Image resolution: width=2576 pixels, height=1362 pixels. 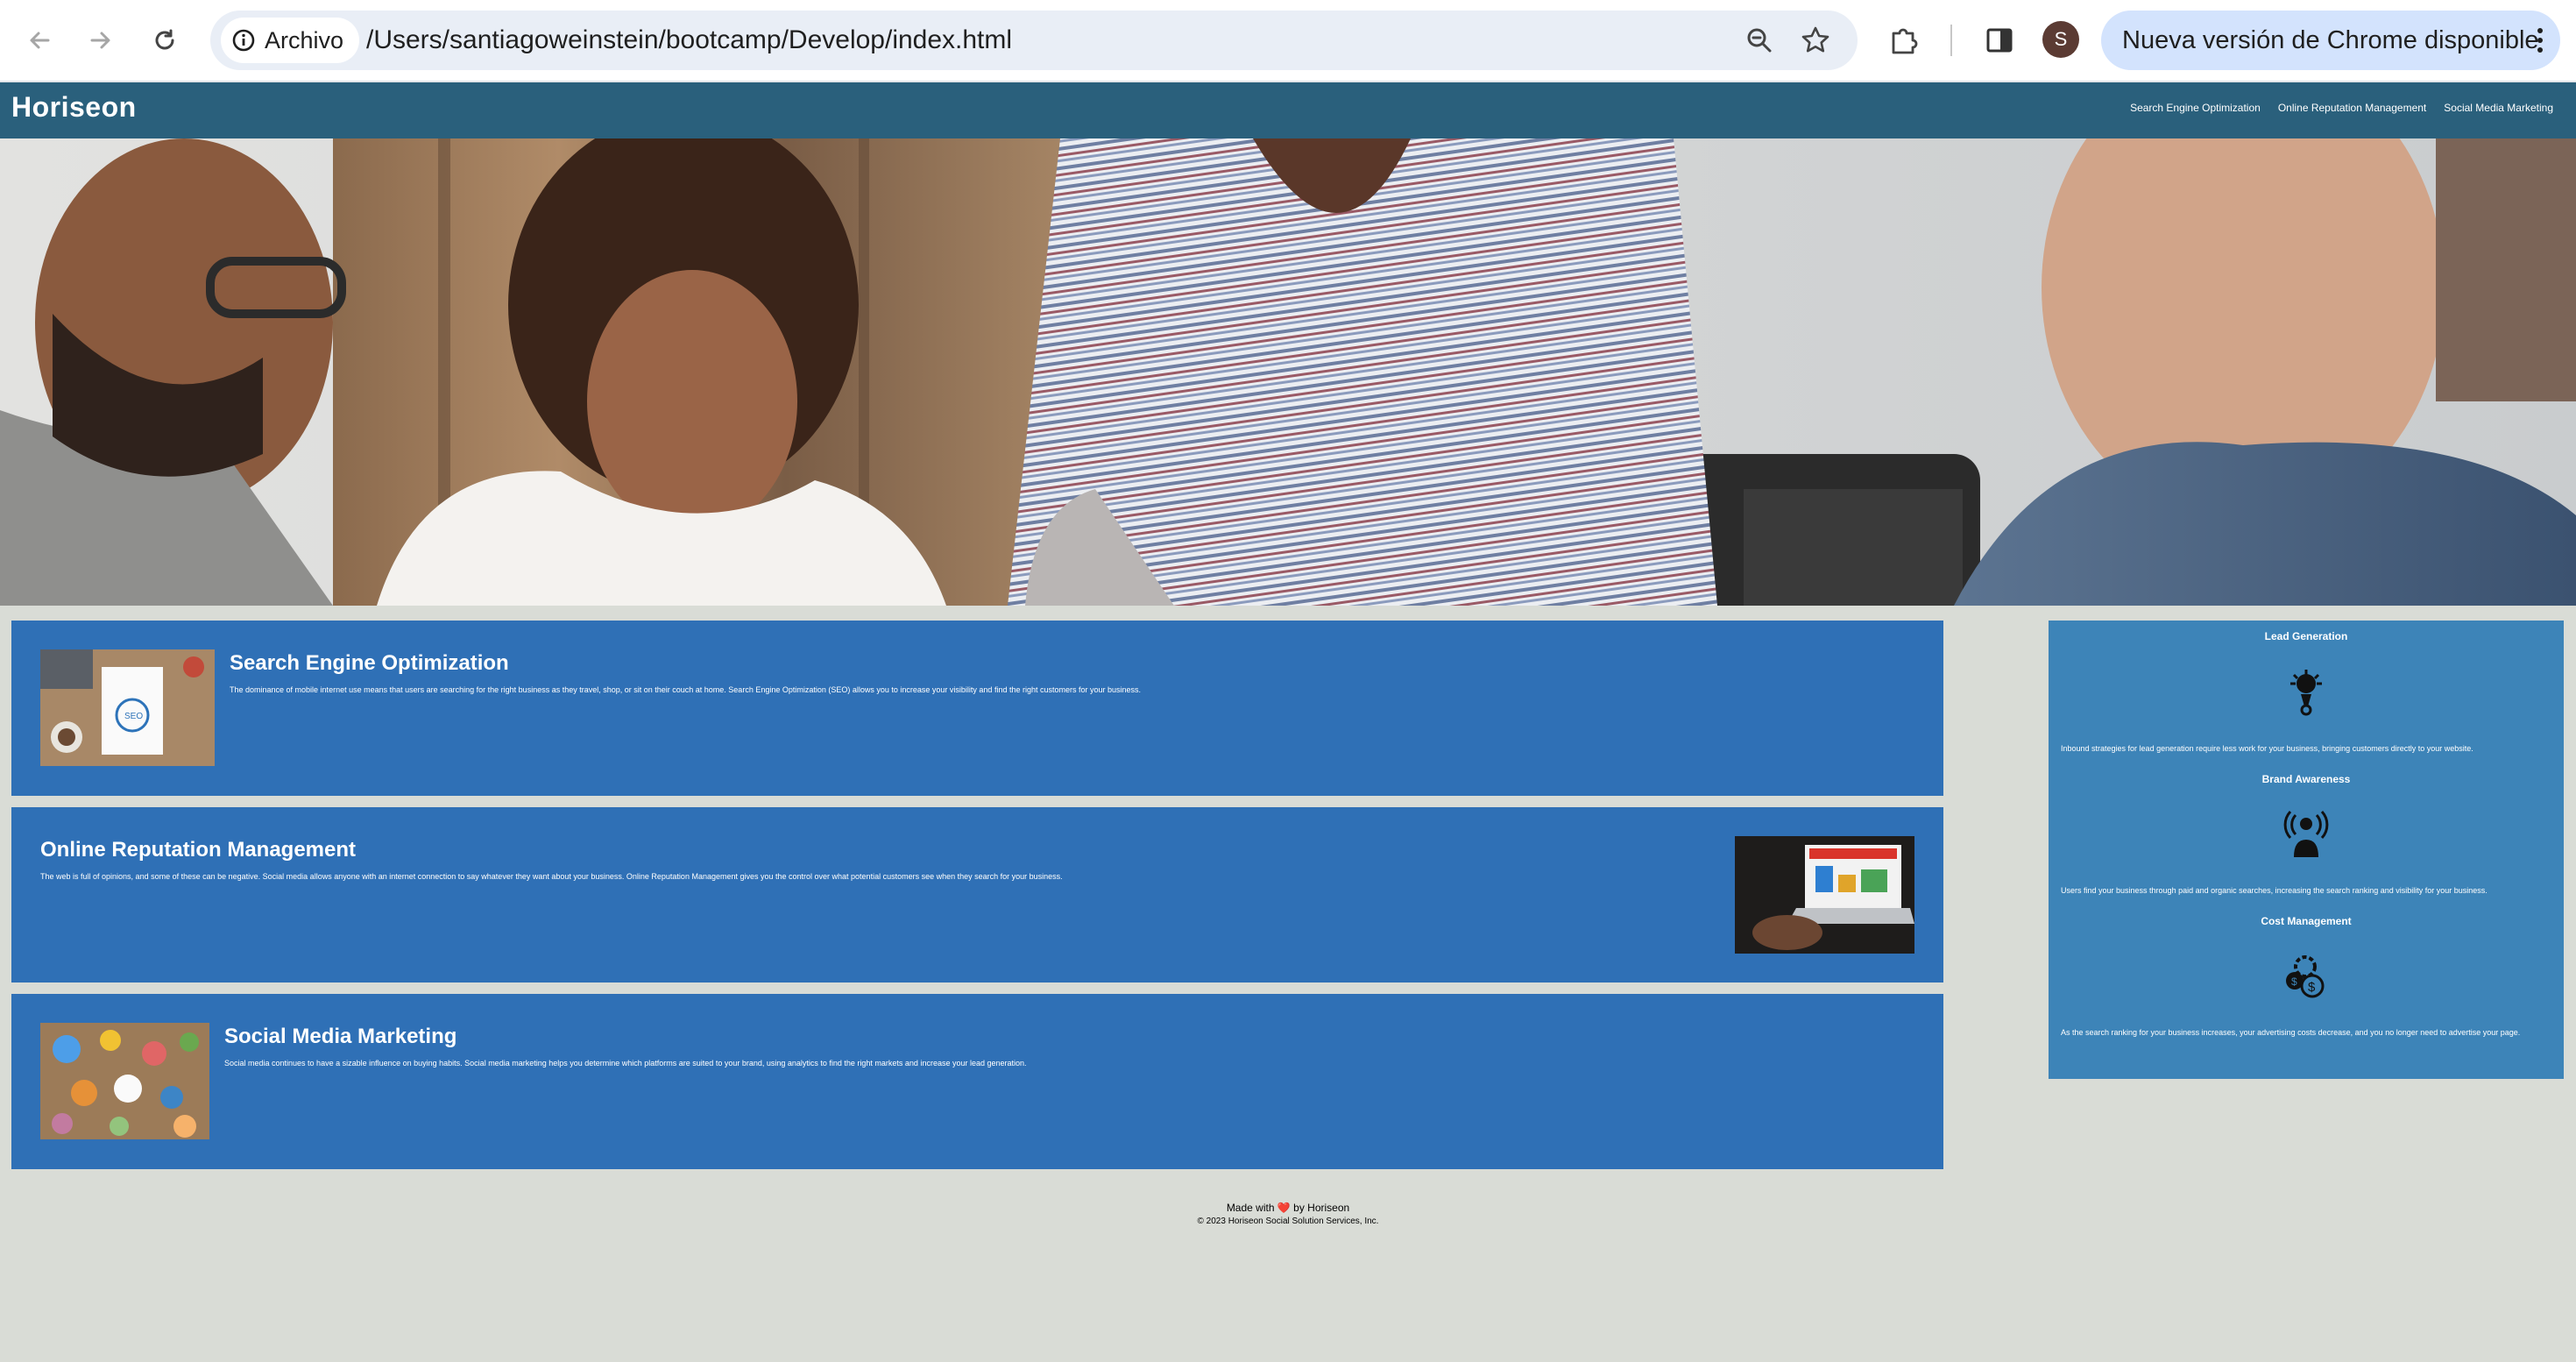 What do you see at coordinates (369, 663) in the screenshot?
I see `seo-title: Search Engine Optimization` at bounding box center [369, 663].